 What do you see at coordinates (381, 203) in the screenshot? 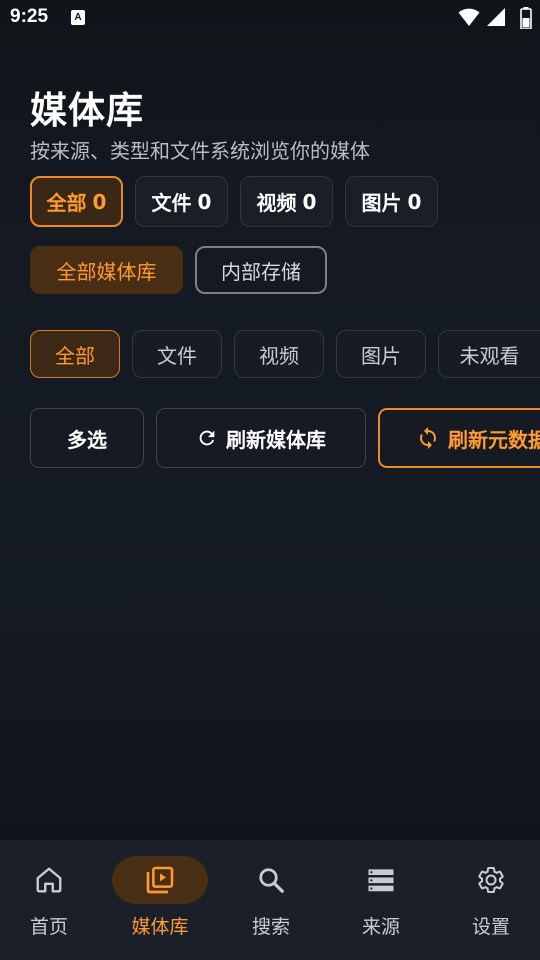
I see `chip-label: 图片` at bounding box center [381, 203].